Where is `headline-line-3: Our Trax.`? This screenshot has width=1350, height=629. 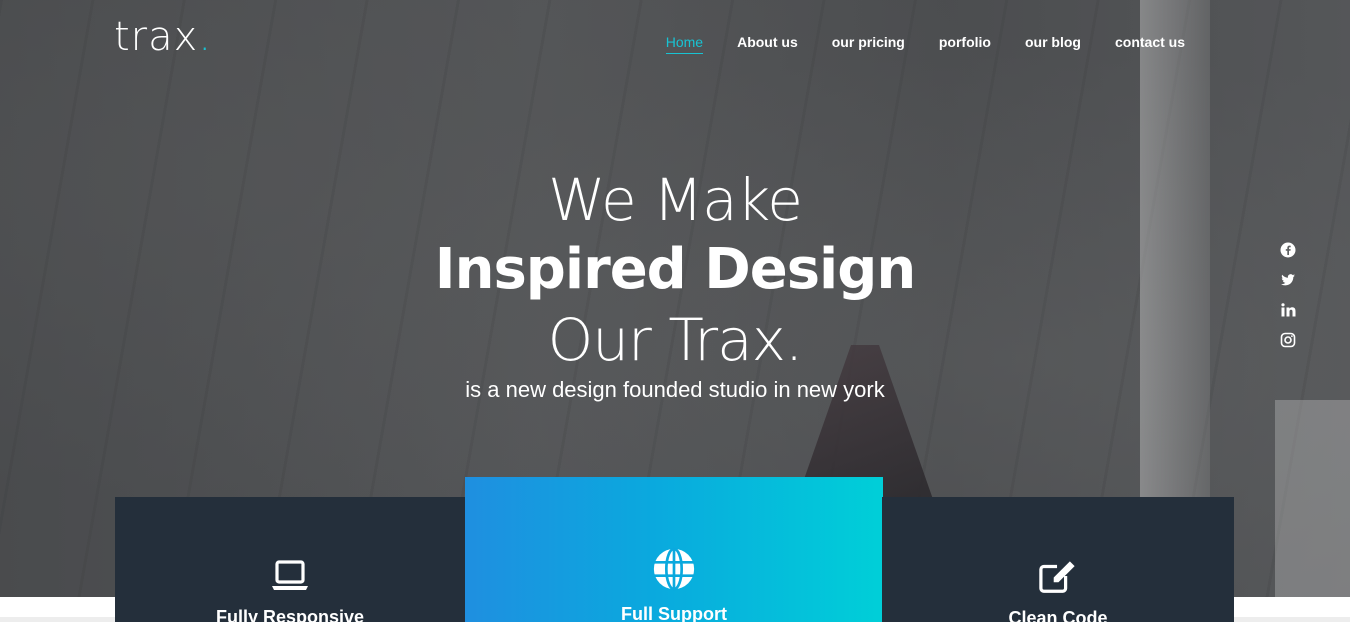 headline-line-3: Our Trax. is located at coordinates (675, 340).